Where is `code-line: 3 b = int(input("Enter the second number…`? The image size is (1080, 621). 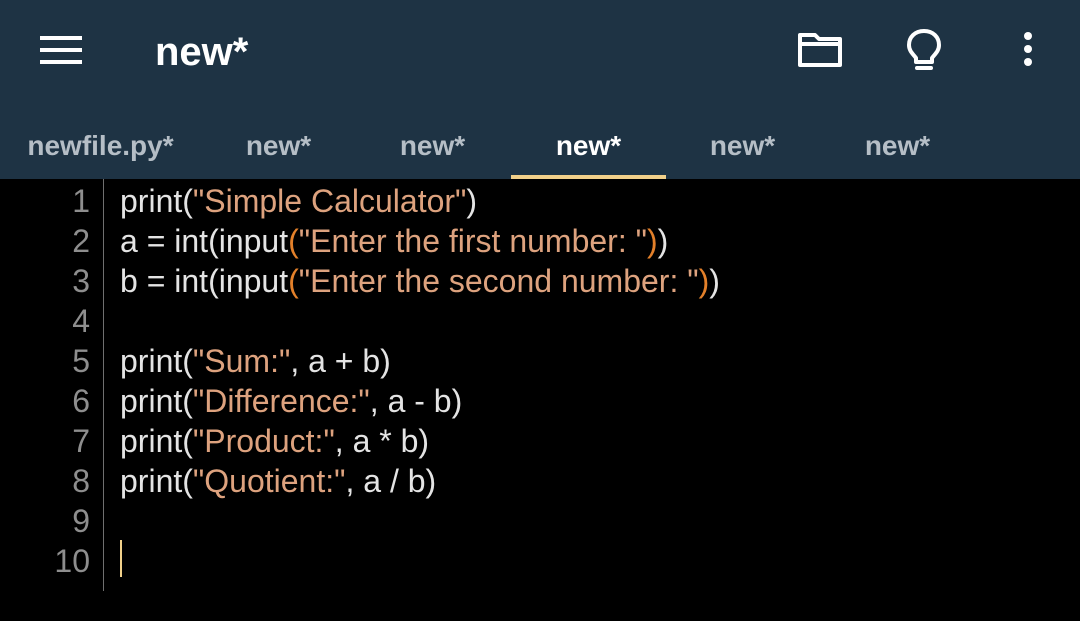
code-line: 3 b = int(input("Enter the second number… is located at coordinates (540, 281).